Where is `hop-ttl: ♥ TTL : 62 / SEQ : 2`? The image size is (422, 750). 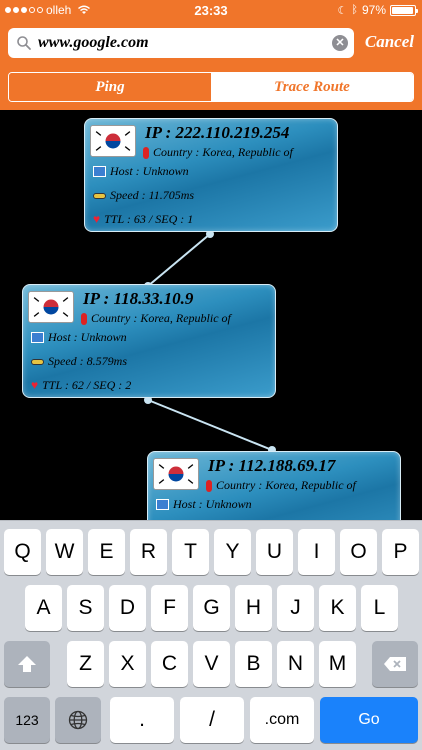
hop-ttl: ♥ TTL : 62 / SEQ : 2 is located at coordinates (81, 385).